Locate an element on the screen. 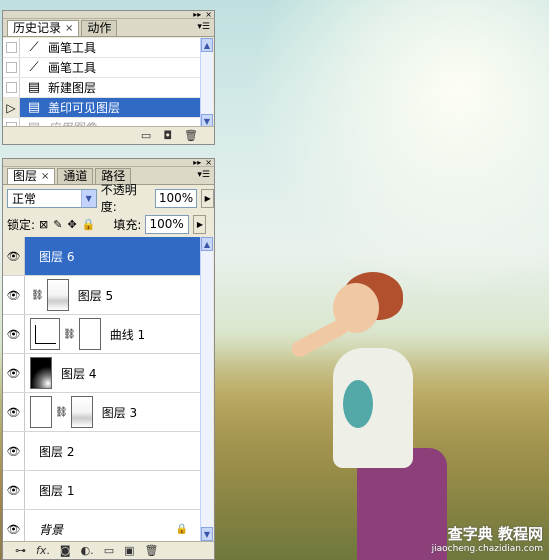  history-titlebar: ▸▸ × is located at coordinates (108, 15).